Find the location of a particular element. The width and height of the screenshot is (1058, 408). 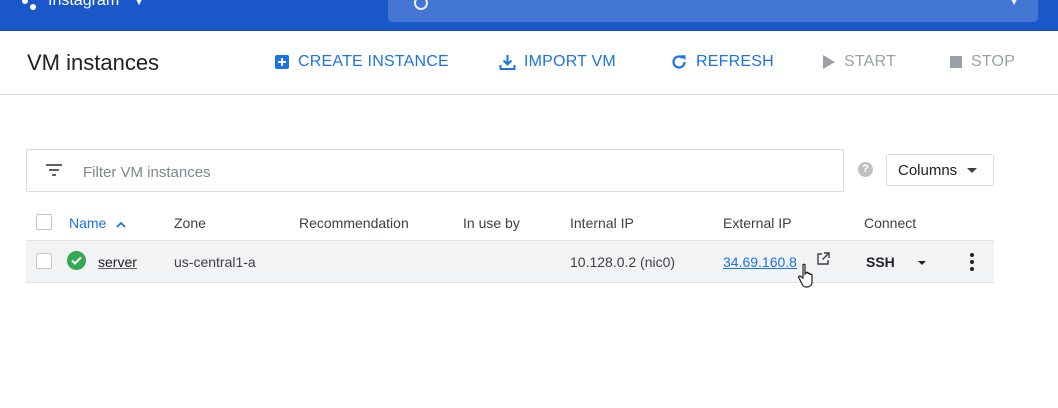

sort-ascending-icon is located at coordinates (121, 224).